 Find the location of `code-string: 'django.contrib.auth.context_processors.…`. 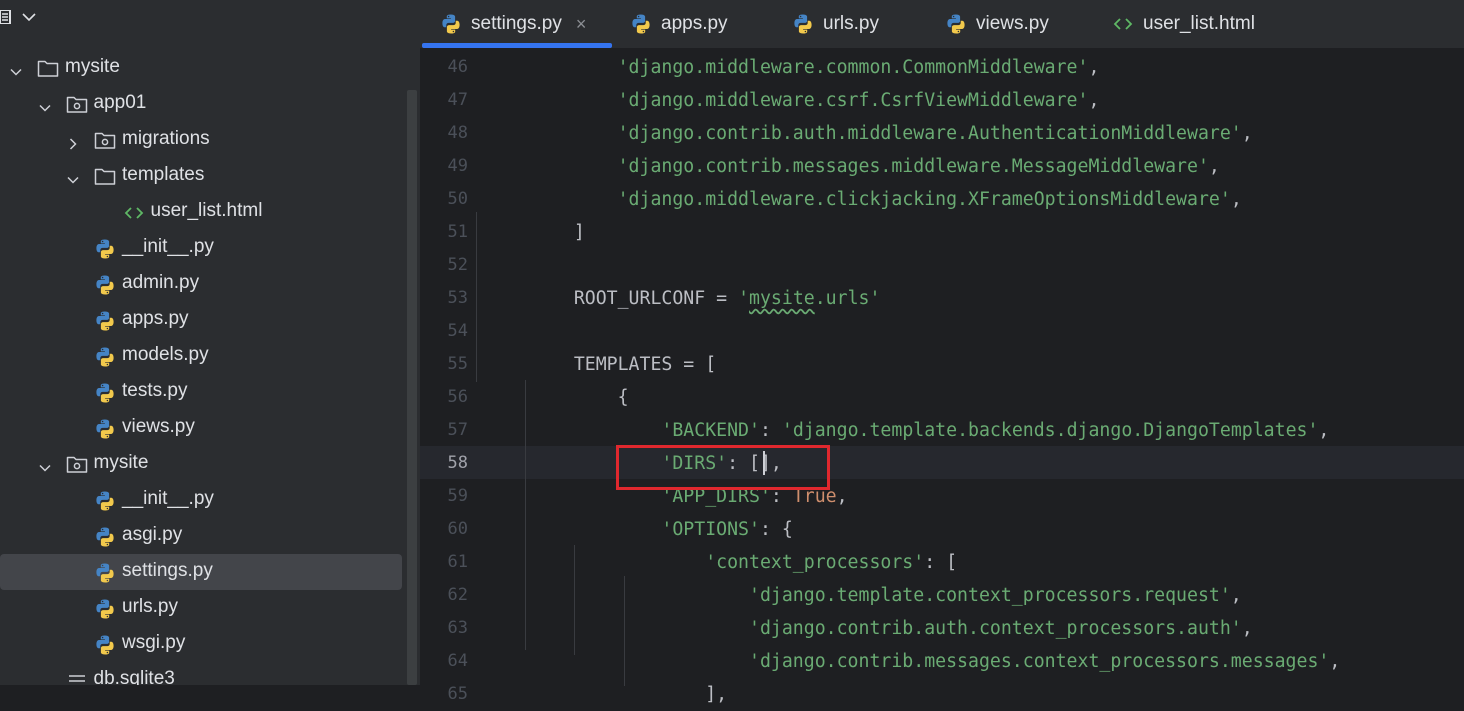

code-string: 'django.contrib.auth.context_processors.… is located at coordinates (995, 628).